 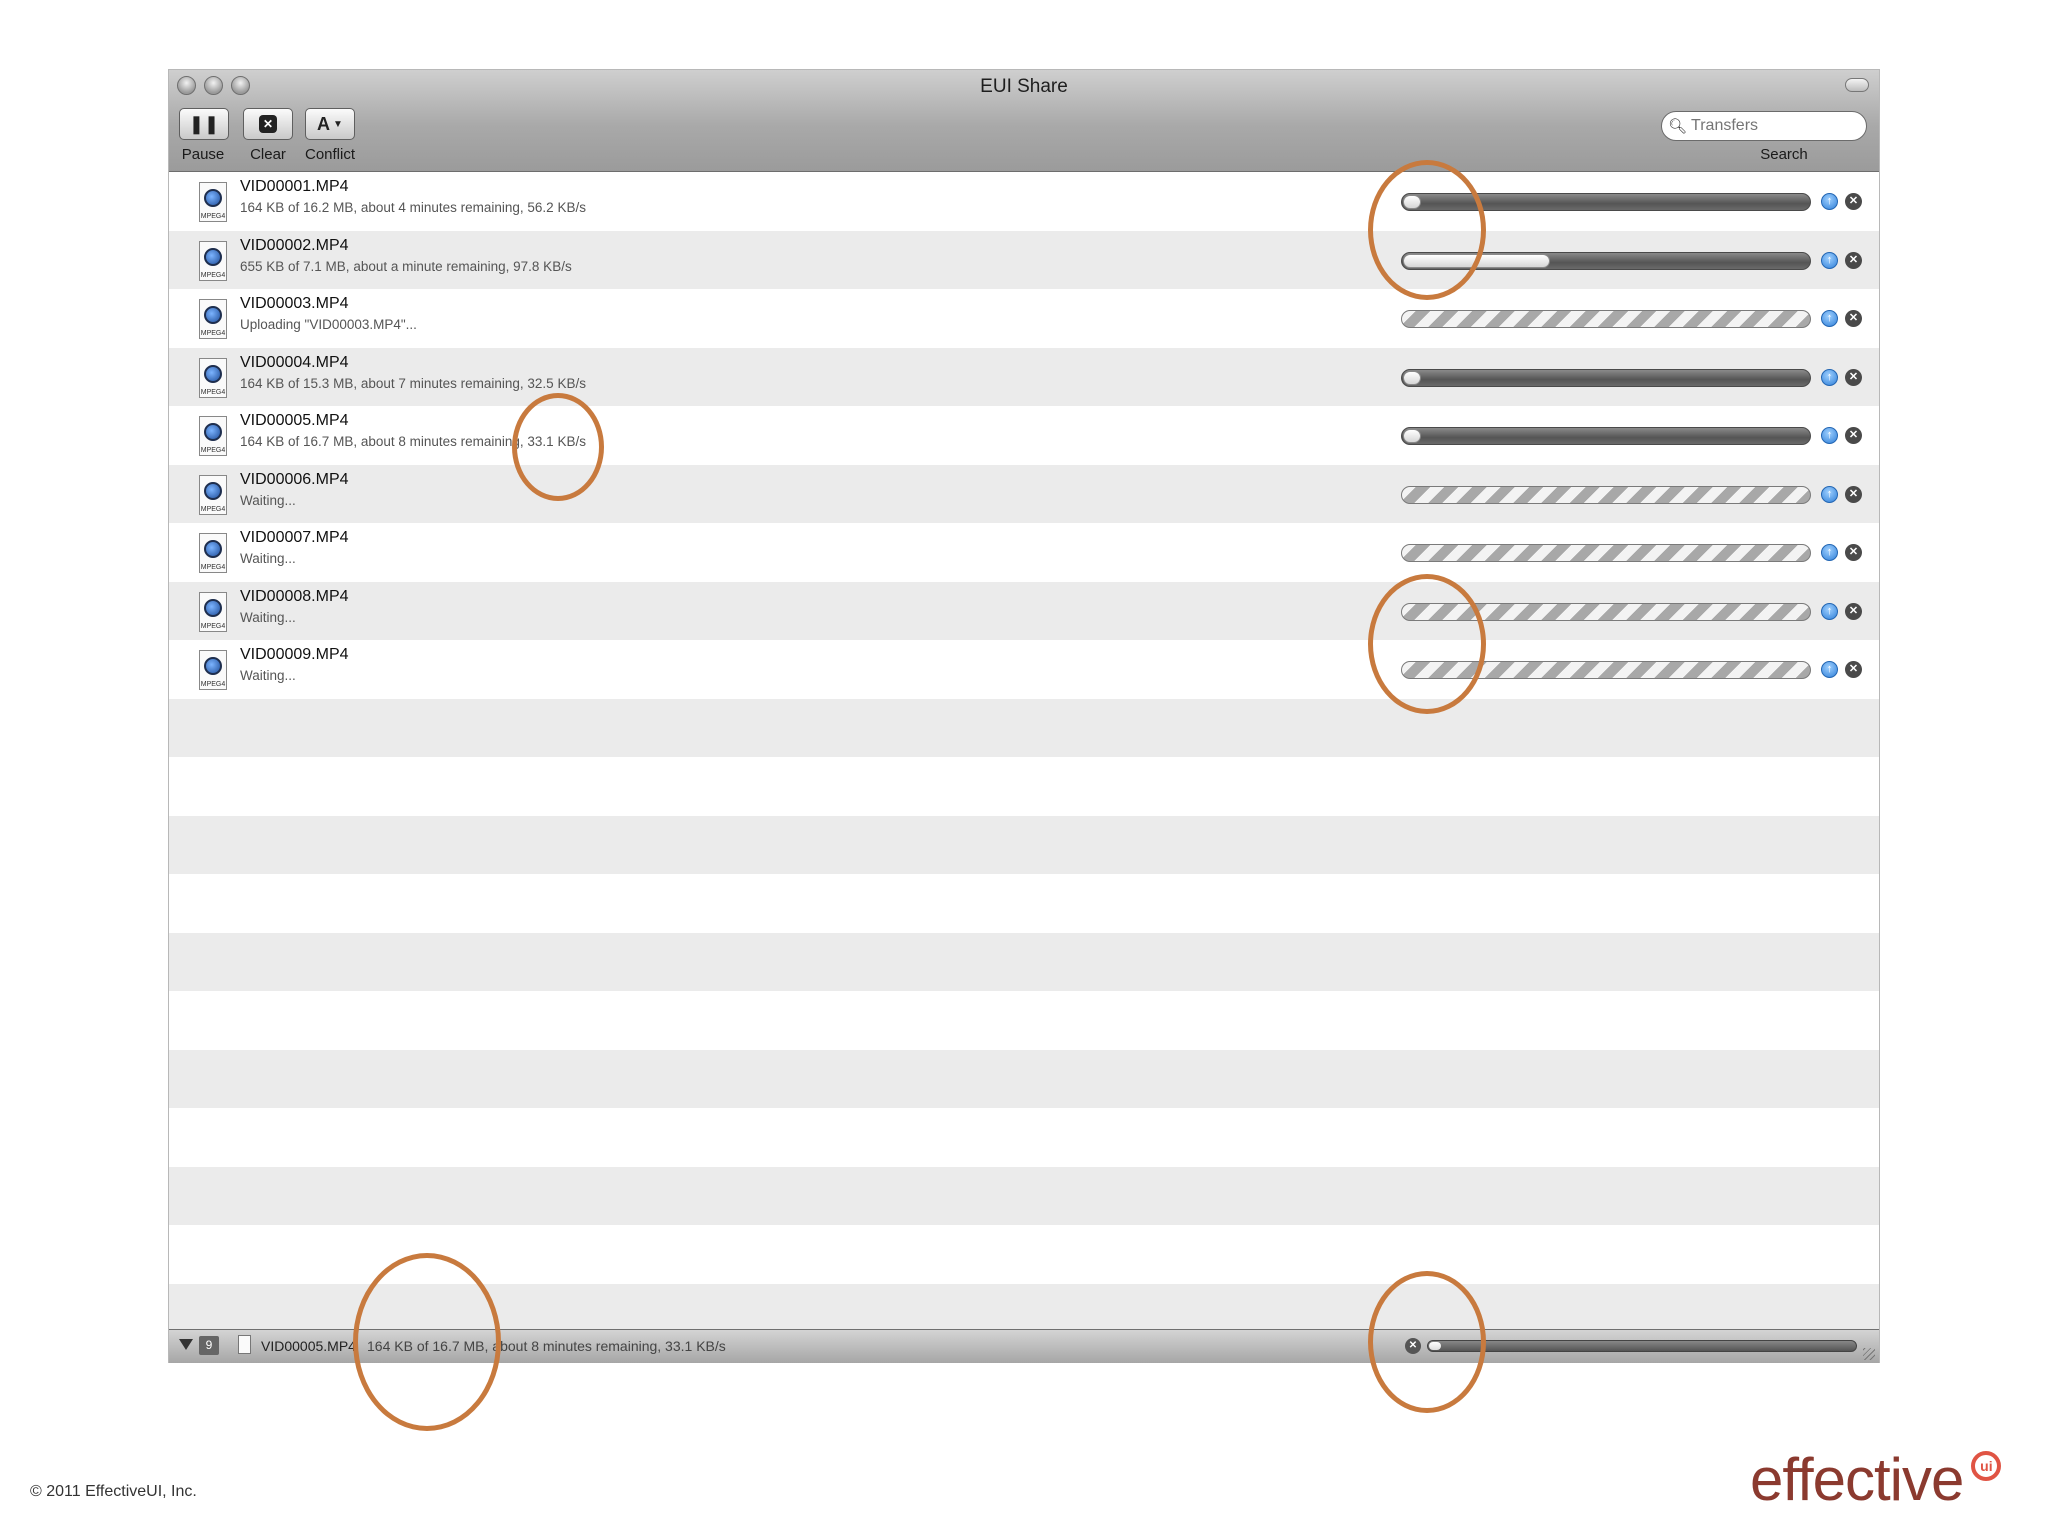 I want to click on conflict-icon: A, so click(x=324, y=123).